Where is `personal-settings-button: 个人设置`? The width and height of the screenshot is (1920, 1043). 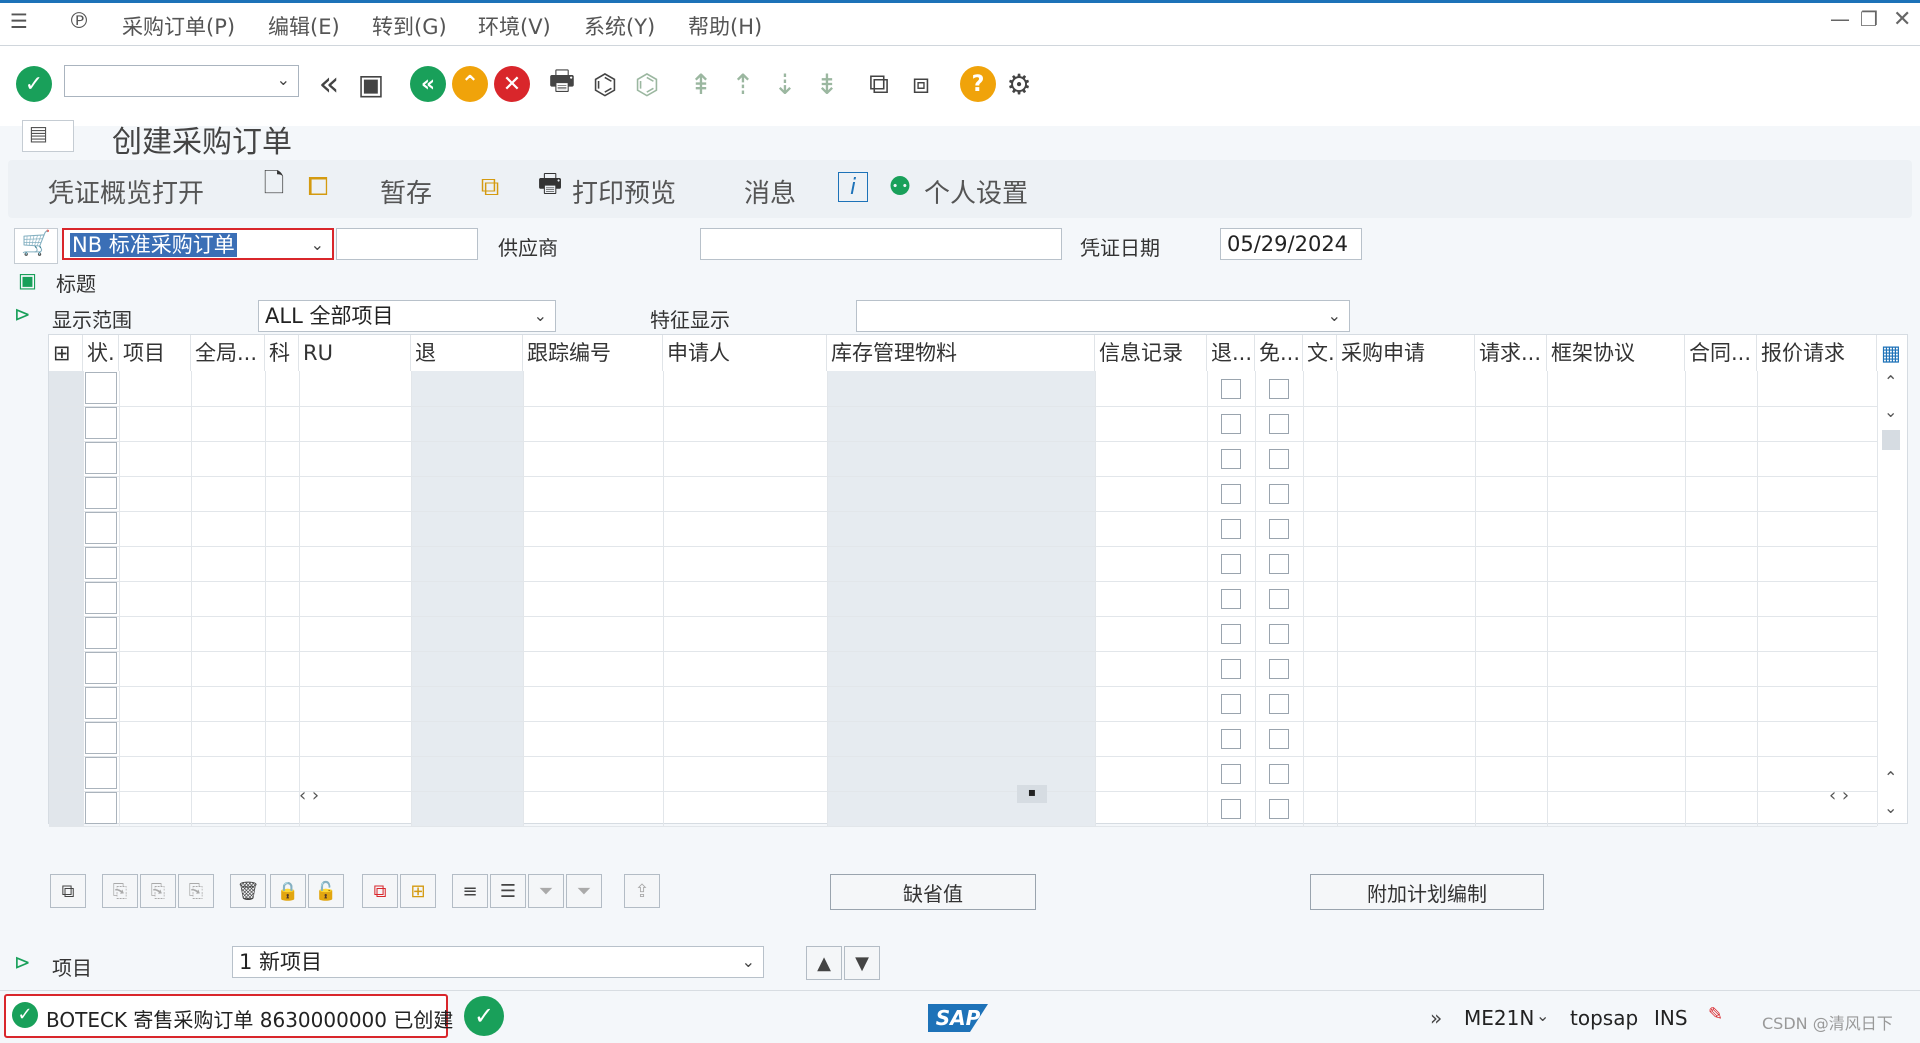
personal-settings-button: 个人设置 is located at coordinates (976, 191).